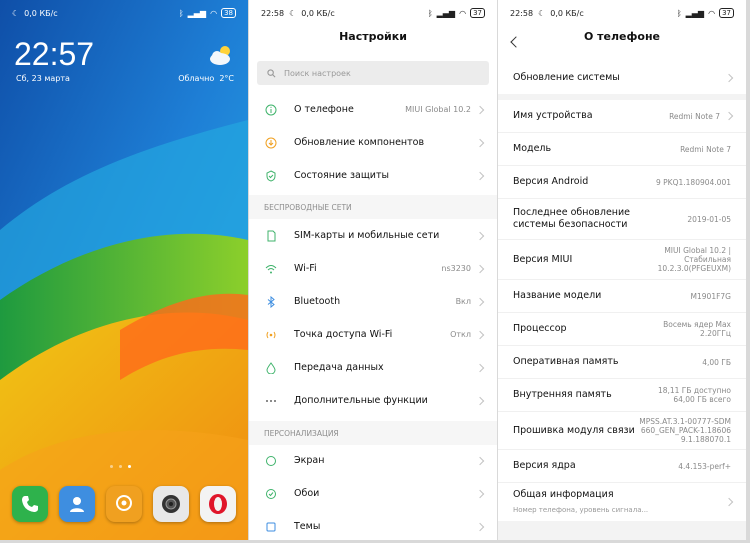 This screenshot has height=543, width=750. I want to click on info-value: Redmi Note 7, so click(705, 149).